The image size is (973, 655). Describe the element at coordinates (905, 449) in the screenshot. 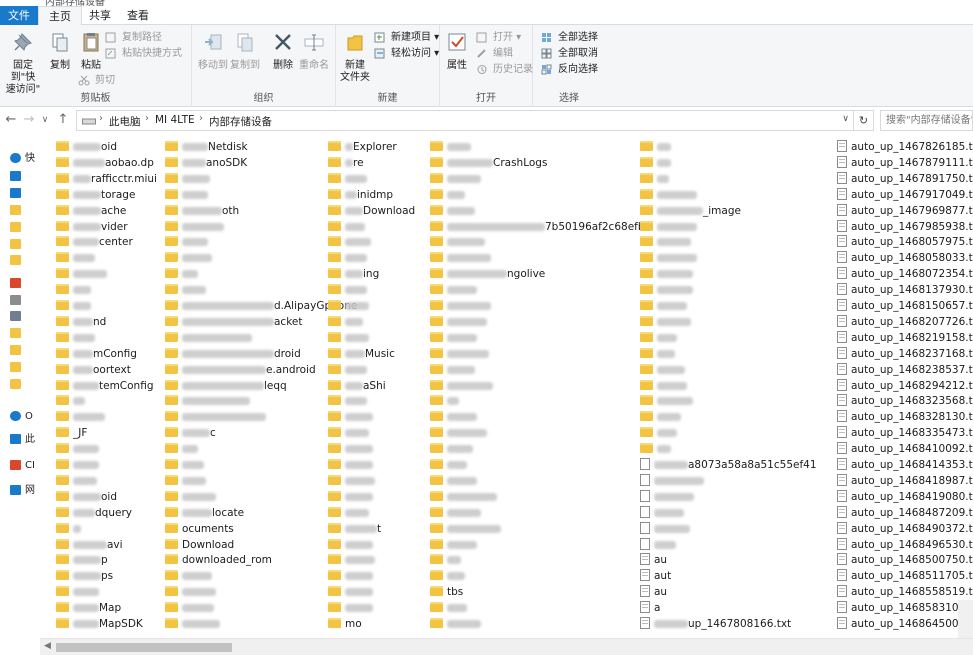

I see `file-item: auto_up_1468410092.txt` at that location.